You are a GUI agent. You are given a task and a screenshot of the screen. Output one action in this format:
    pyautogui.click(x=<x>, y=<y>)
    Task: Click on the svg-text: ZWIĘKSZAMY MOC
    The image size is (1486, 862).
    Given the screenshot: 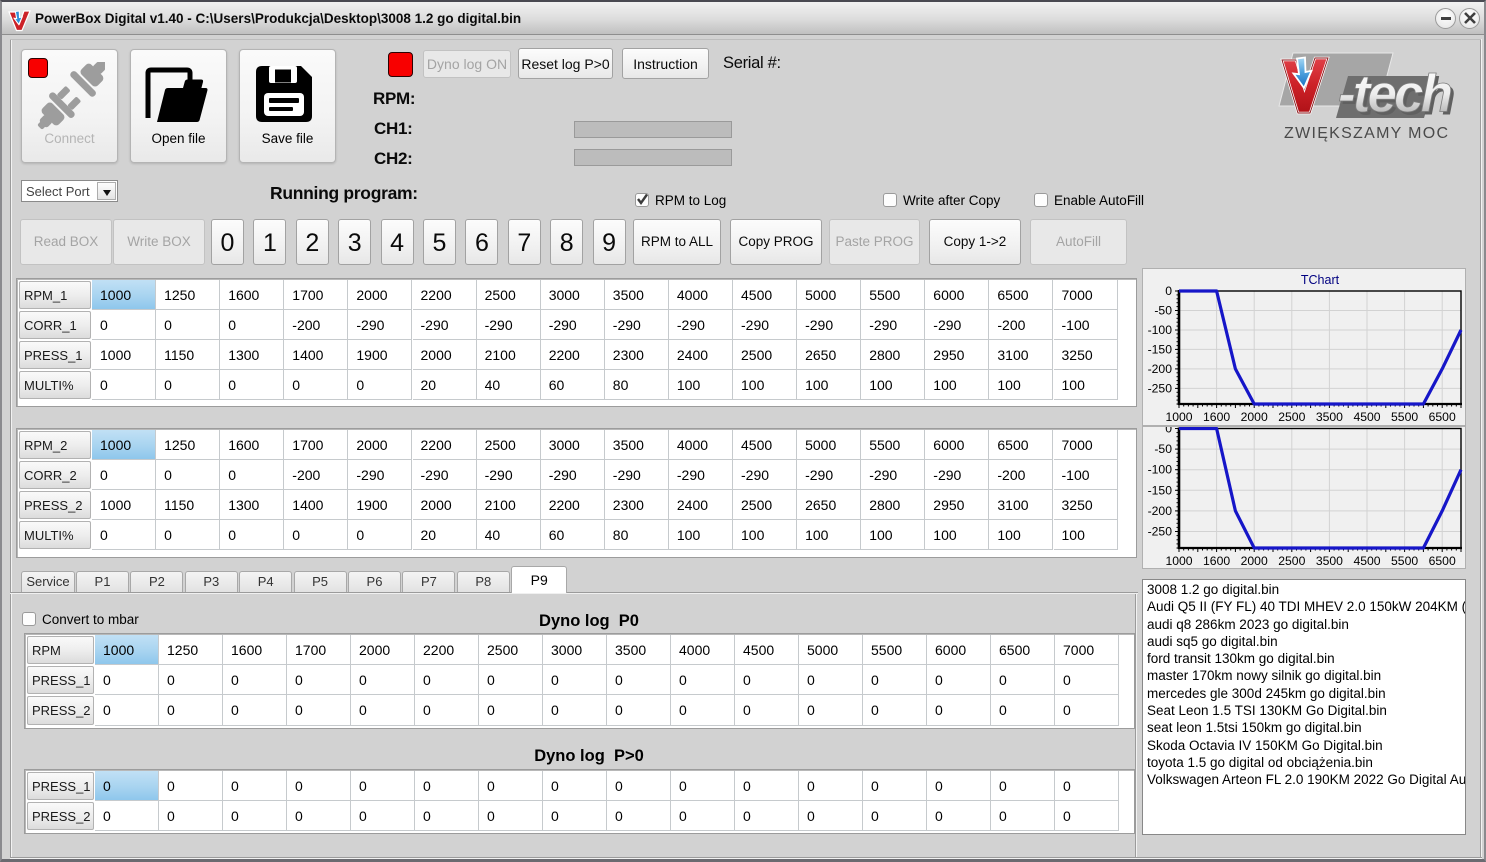 What is the action you would take?
    pyautogui.click(x=1367, y=133)
    